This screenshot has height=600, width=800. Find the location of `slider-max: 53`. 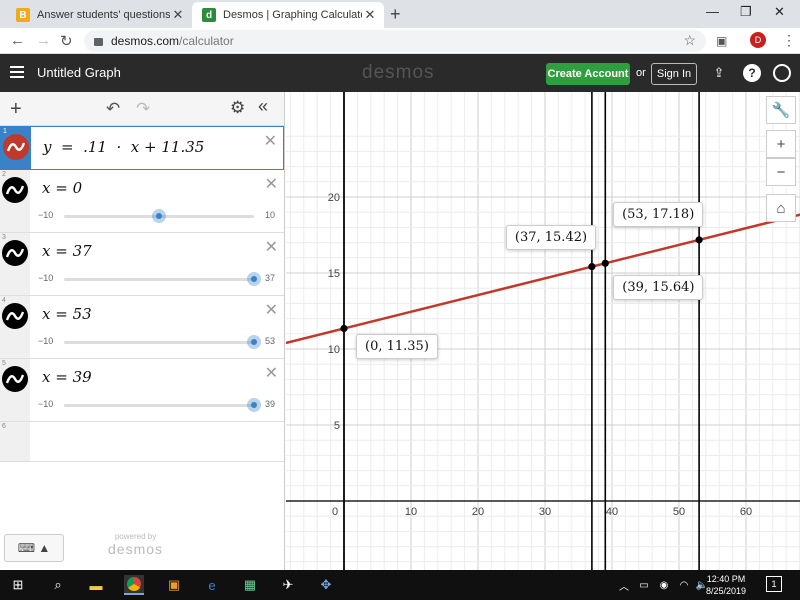

slider-max: 53 is located at coordinates (270, 341).